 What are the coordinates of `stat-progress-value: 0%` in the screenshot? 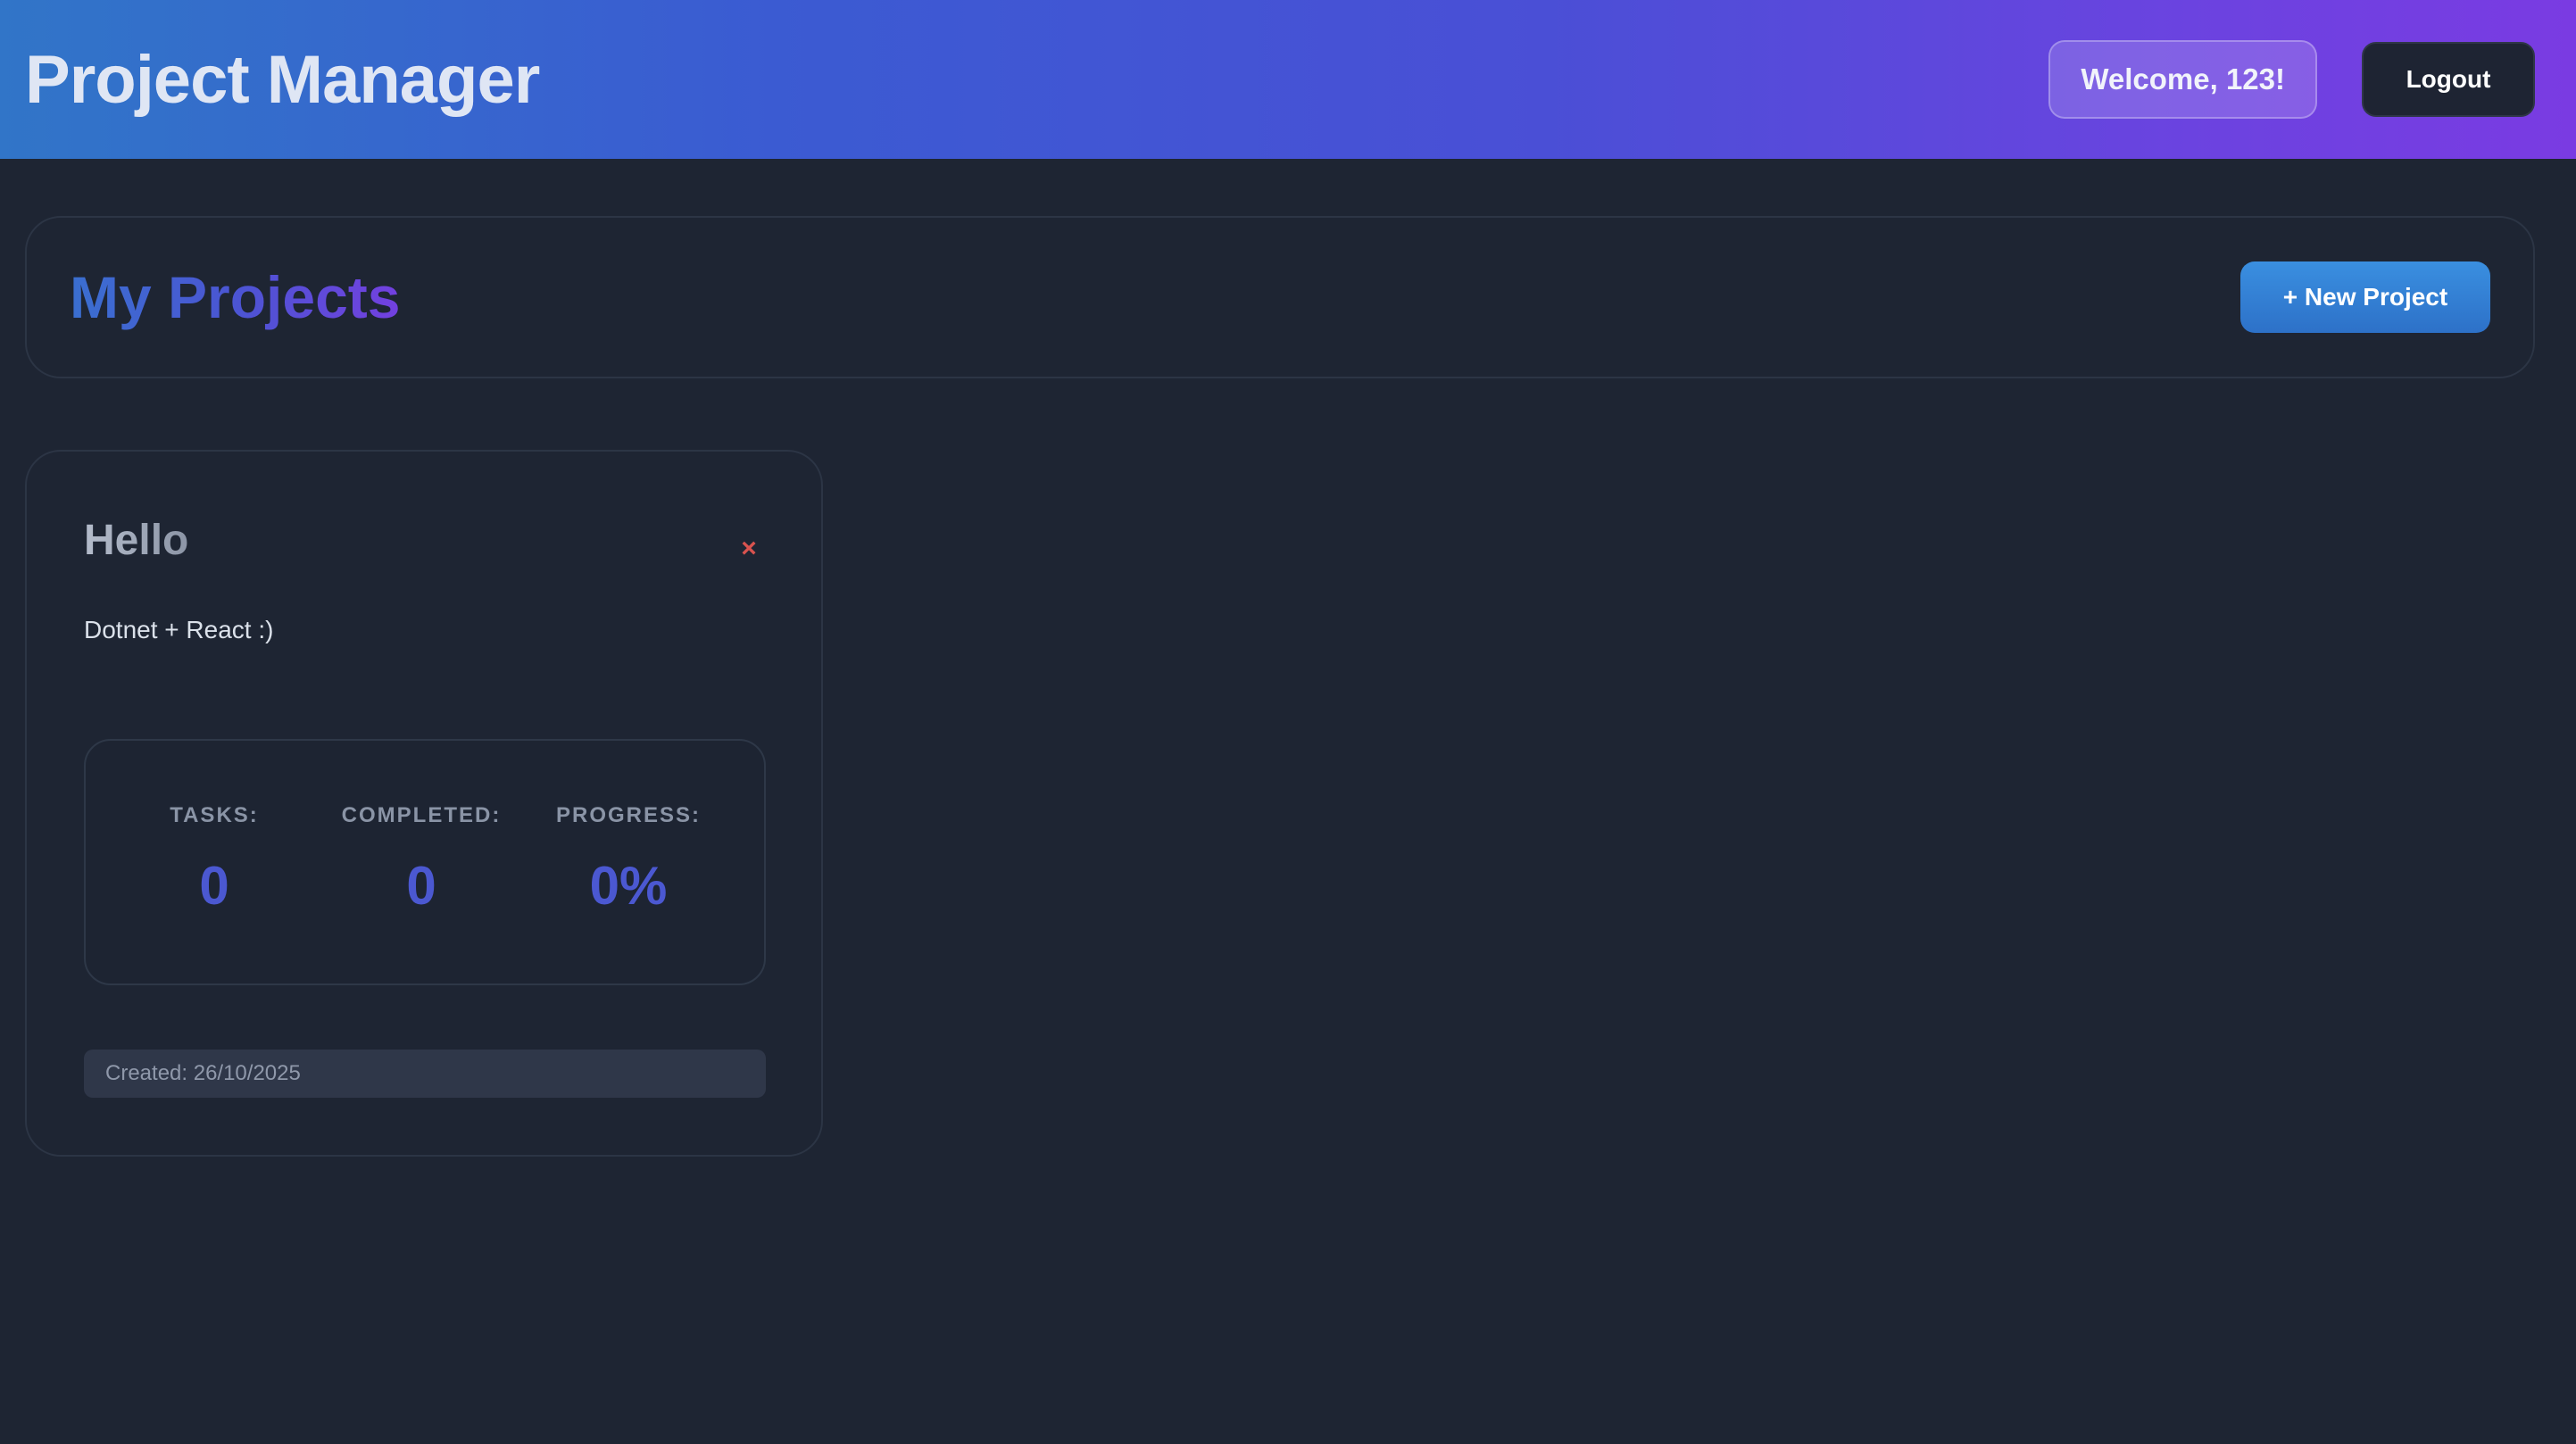 It's located at (628, 886).